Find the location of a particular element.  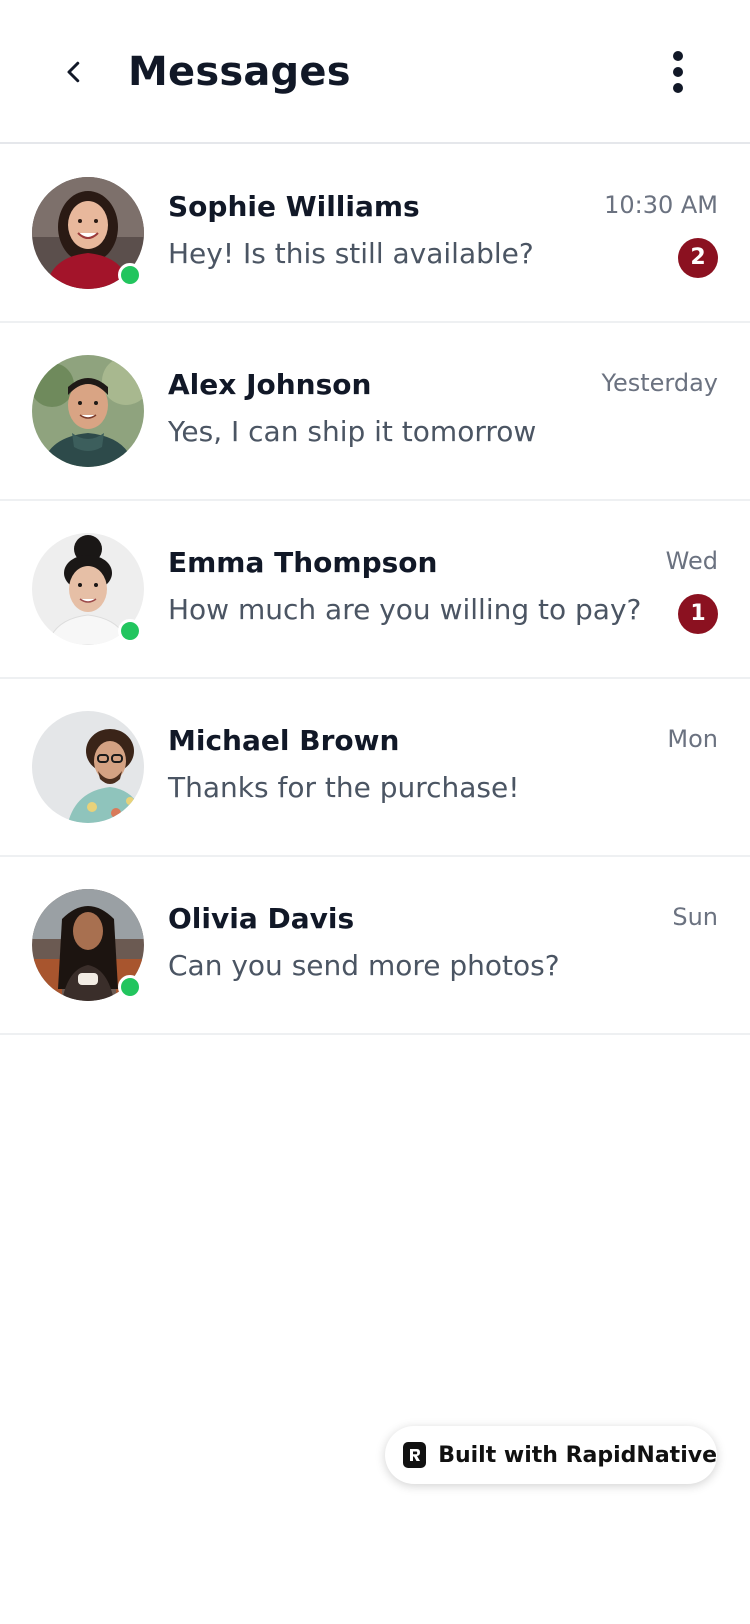

back-button is located at coordinates (74, 72).